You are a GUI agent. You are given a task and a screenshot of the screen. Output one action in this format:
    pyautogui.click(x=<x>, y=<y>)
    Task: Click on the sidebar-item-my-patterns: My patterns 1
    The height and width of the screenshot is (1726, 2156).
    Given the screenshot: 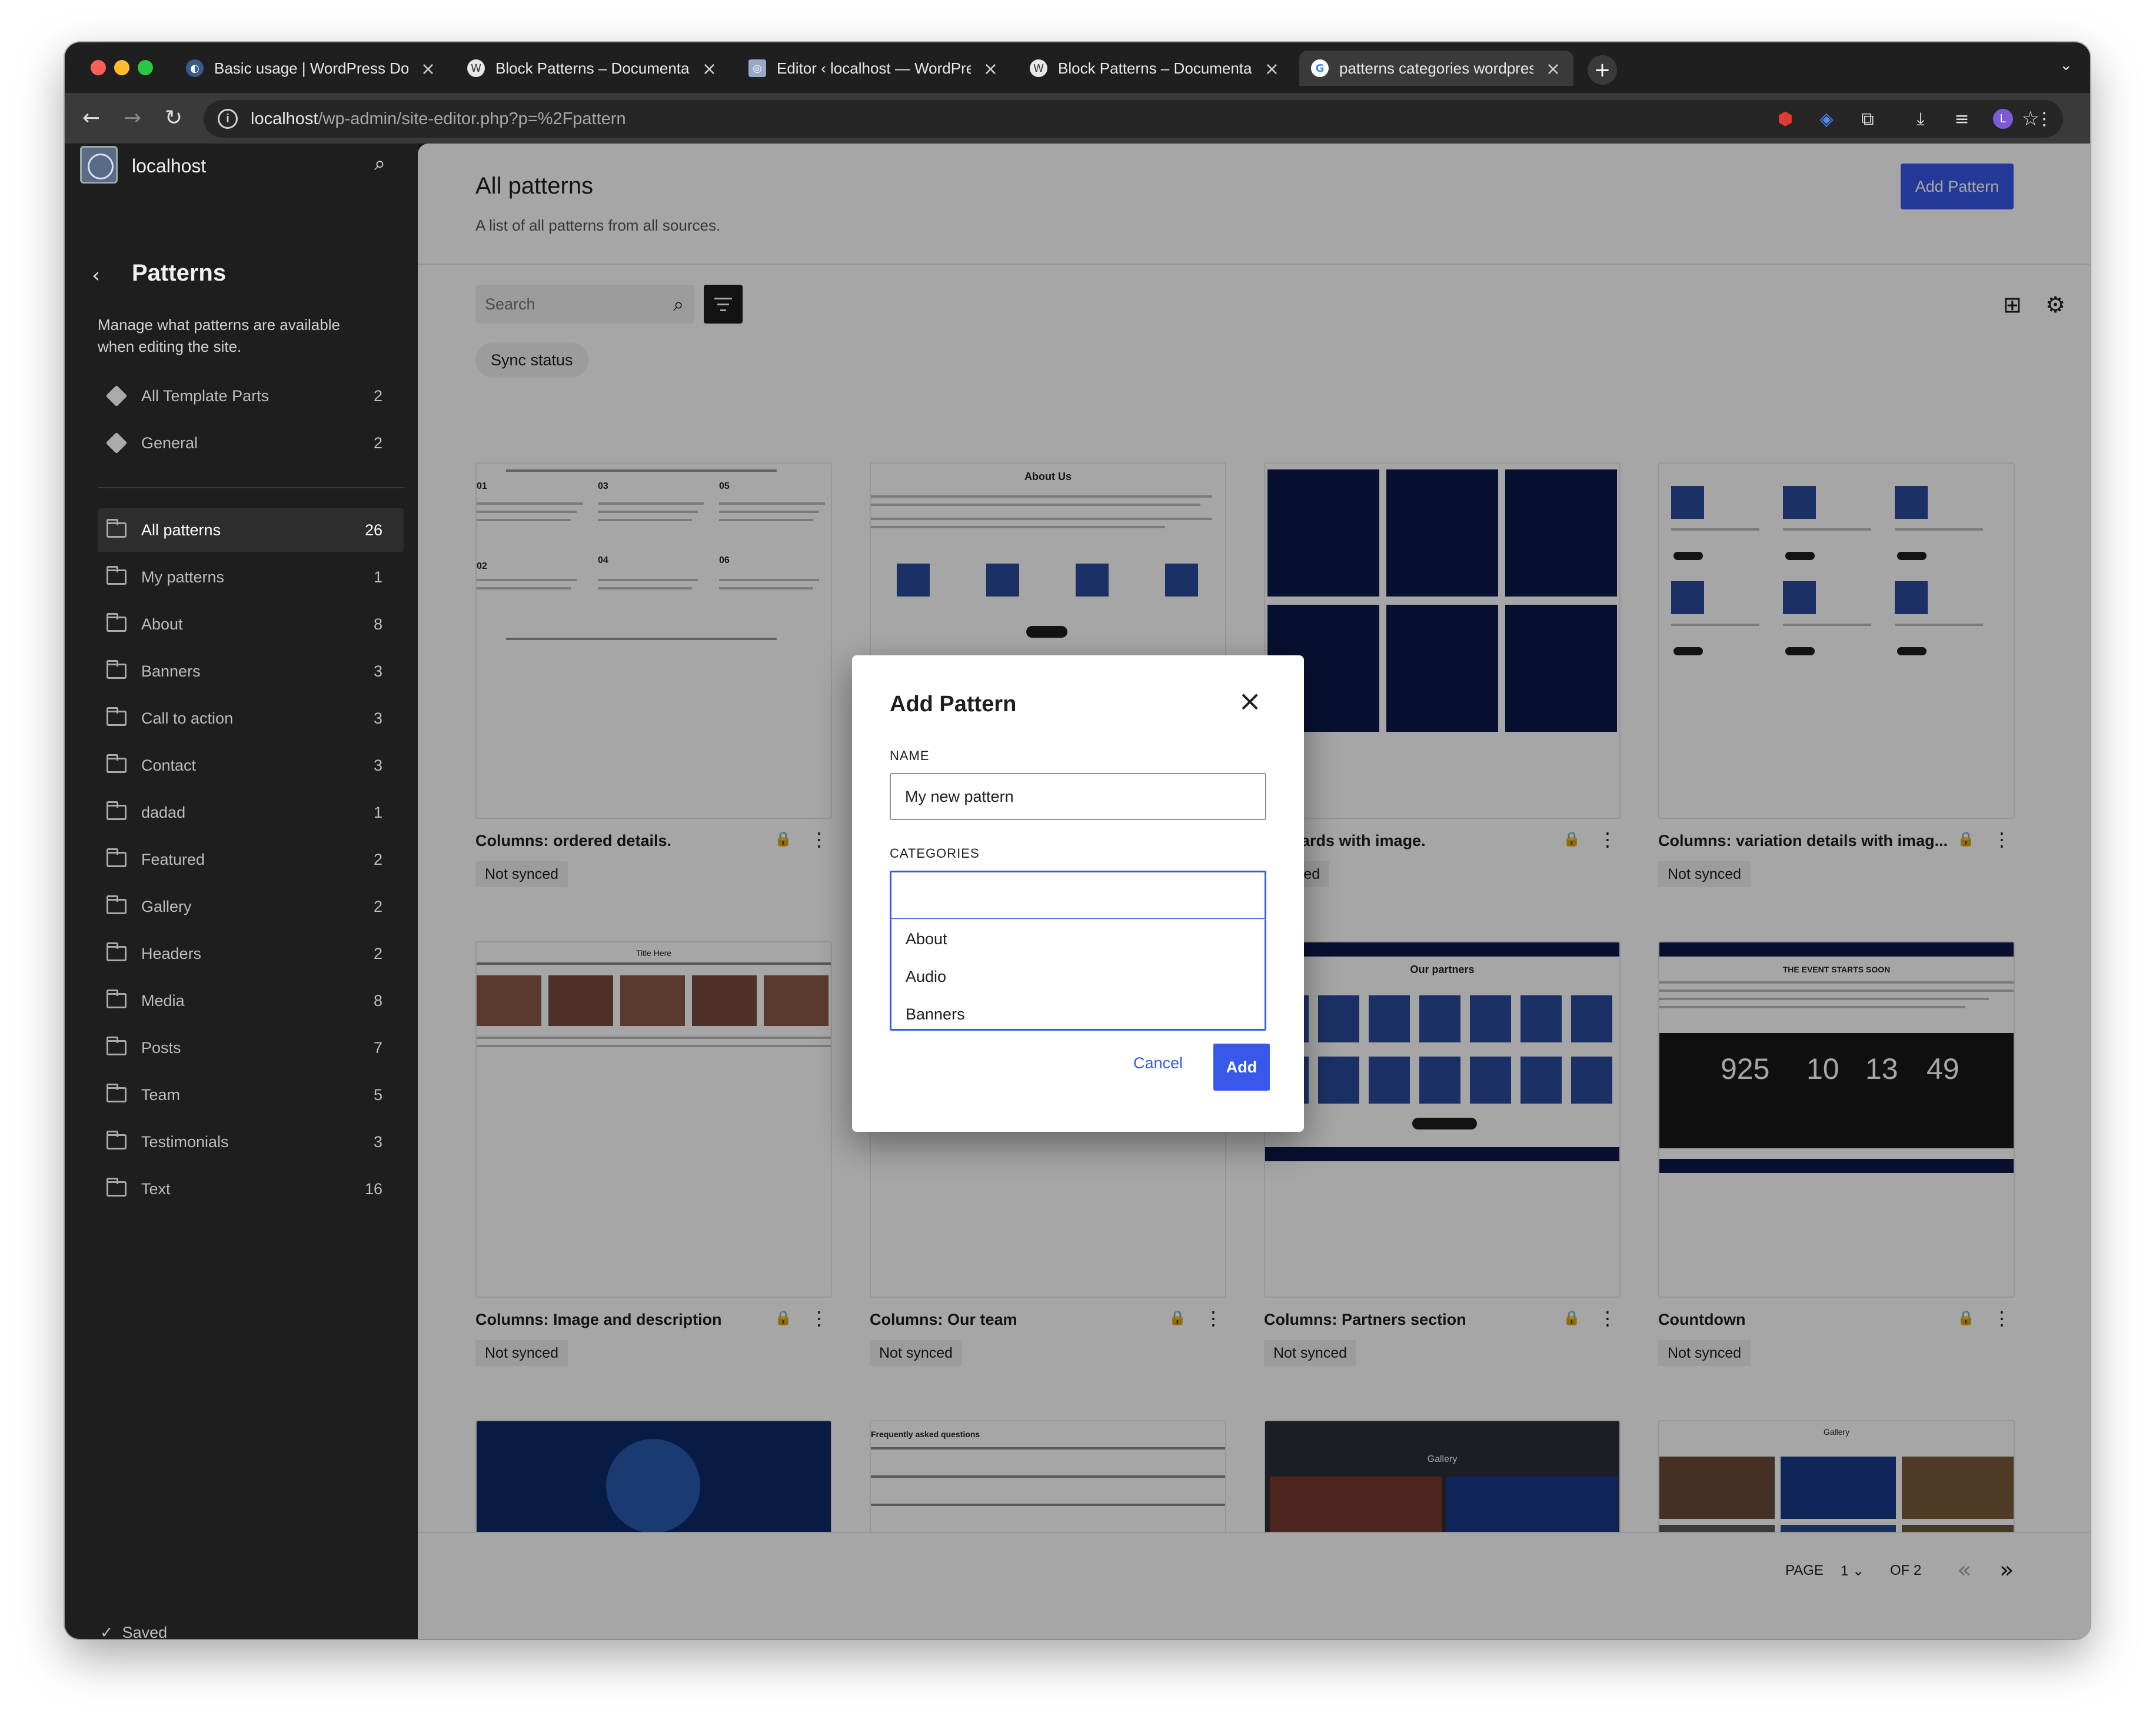 What is the action you would take?
    pyautogui.click(x=251, y=577)
    